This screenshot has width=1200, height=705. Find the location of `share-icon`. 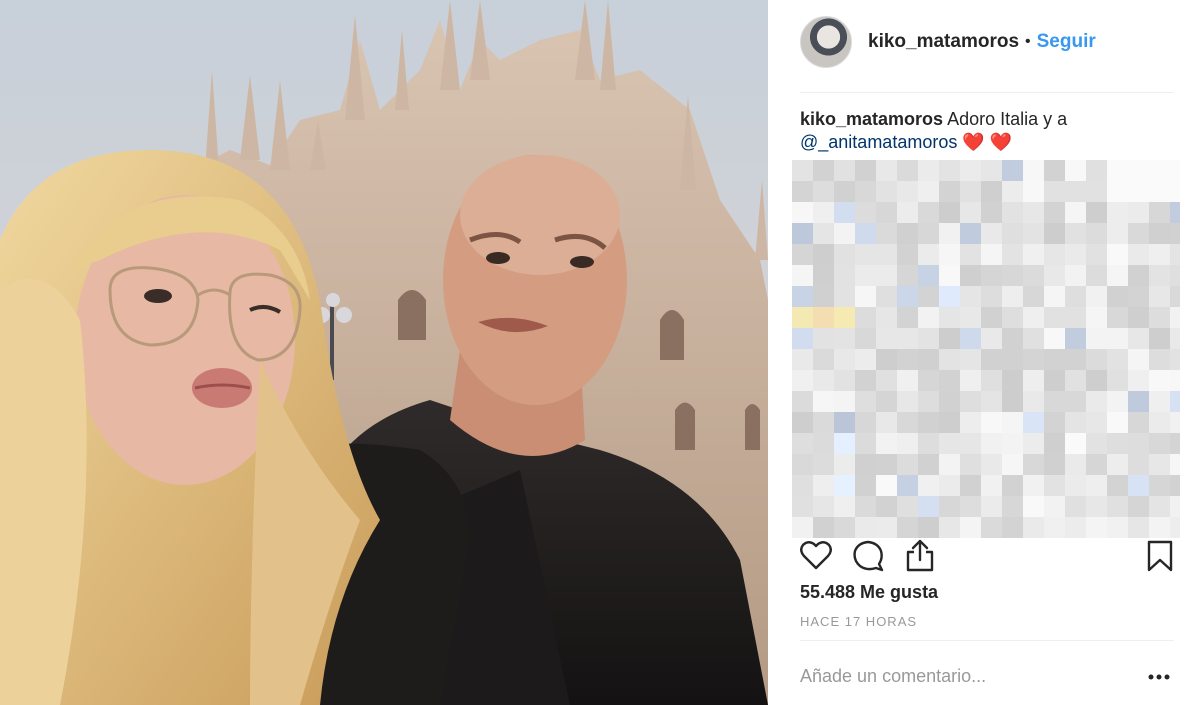

share-icon is located at coordinates (920, 555).